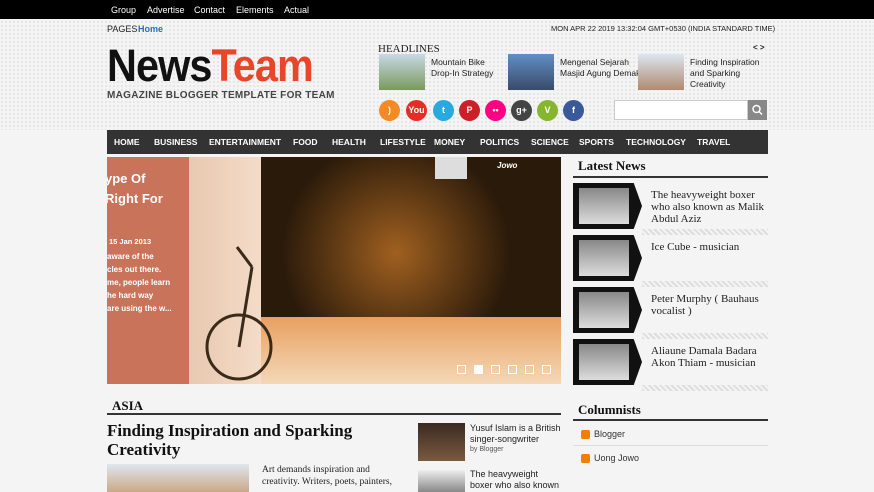  I want to click on asia-side-2: The heavyweight boxer who also known as, so click(516, 480).